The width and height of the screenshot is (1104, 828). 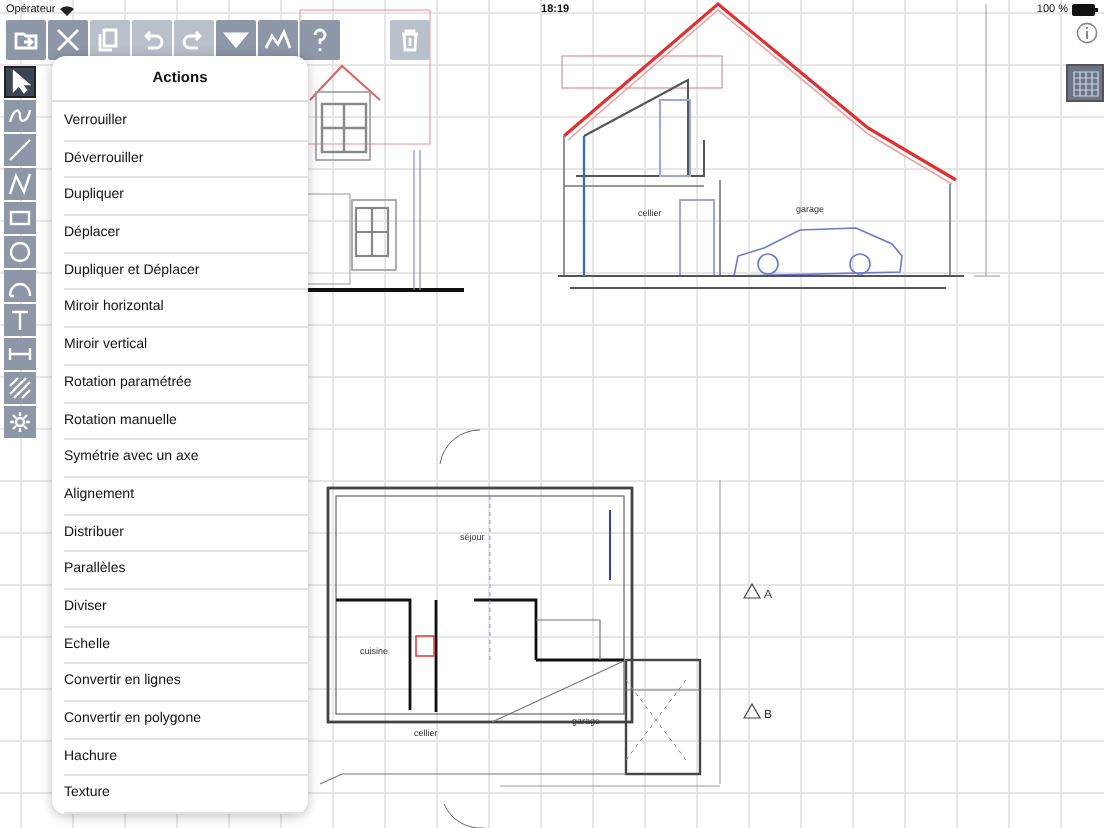 I want to click on graph-button, so click(x=278, y=40).